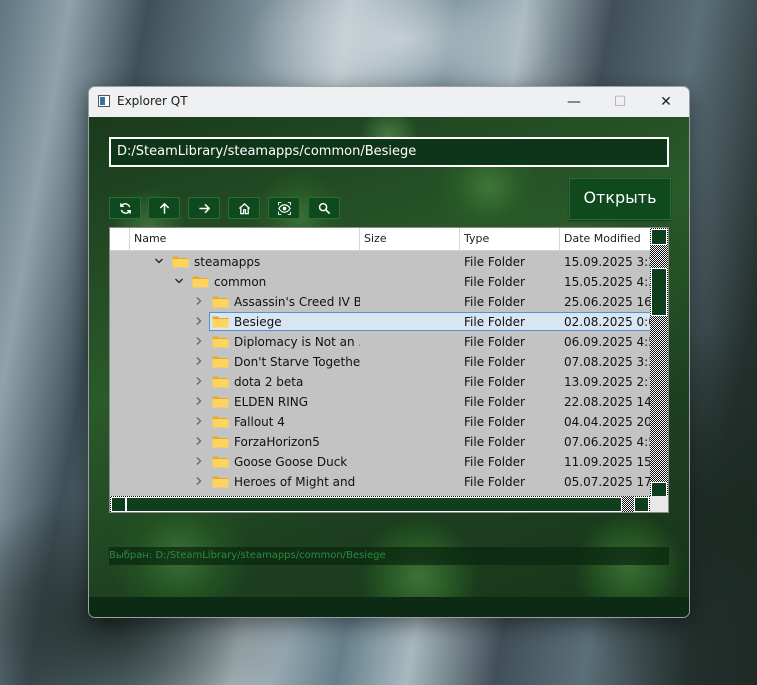 This screenshot has width=757, height=685. I want to click on file-date-modified: 13.09.2025 2:15, so click(607, 382).